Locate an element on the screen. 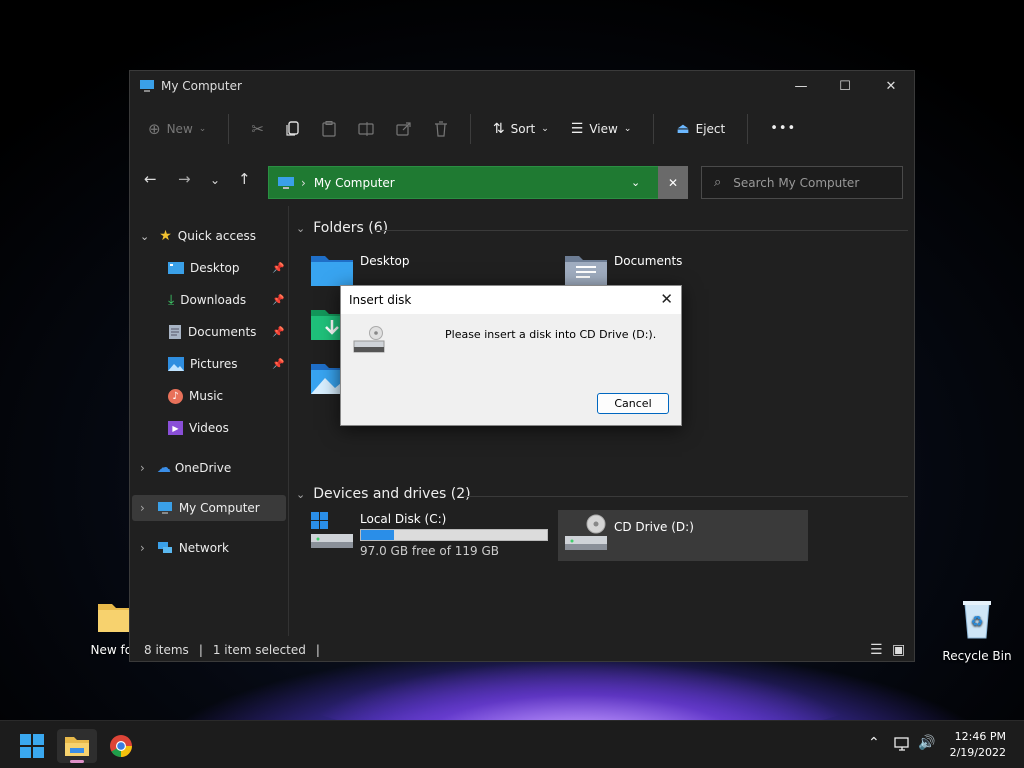  sidebar-item-label: Documents is located at coordinates (222, 332).